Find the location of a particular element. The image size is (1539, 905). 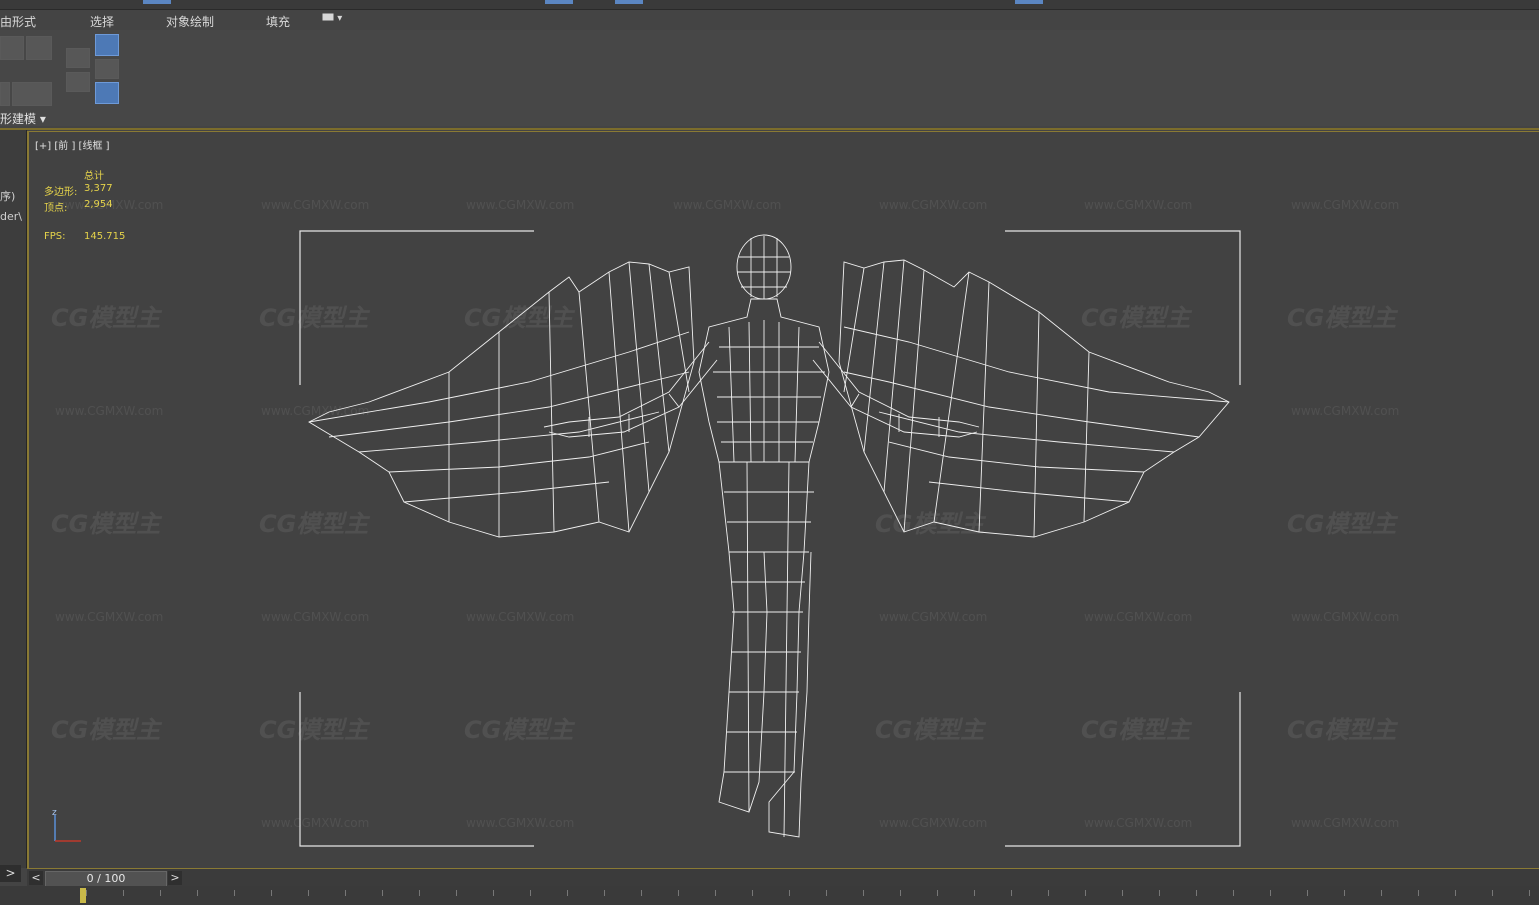

tab-selection: 选择 is located at coordinates (102, 21).